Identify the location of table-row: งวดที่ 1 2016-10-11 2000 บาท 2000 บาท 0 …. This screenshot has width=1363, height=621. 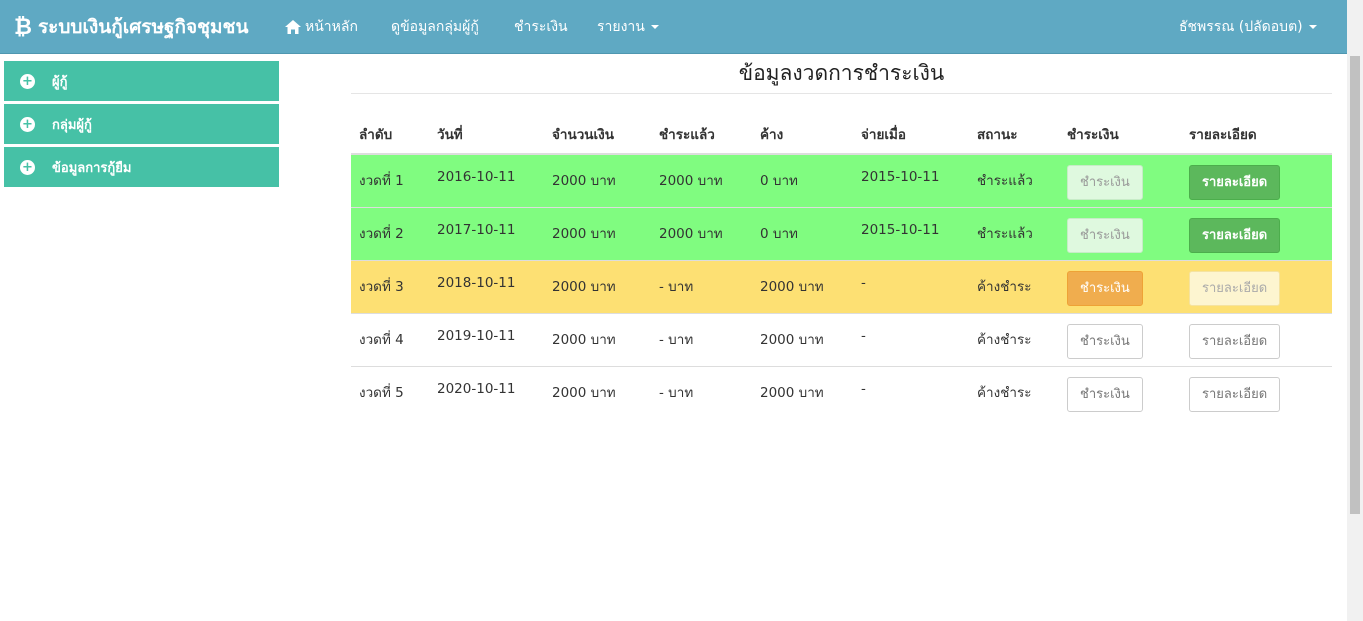
(841, 180).